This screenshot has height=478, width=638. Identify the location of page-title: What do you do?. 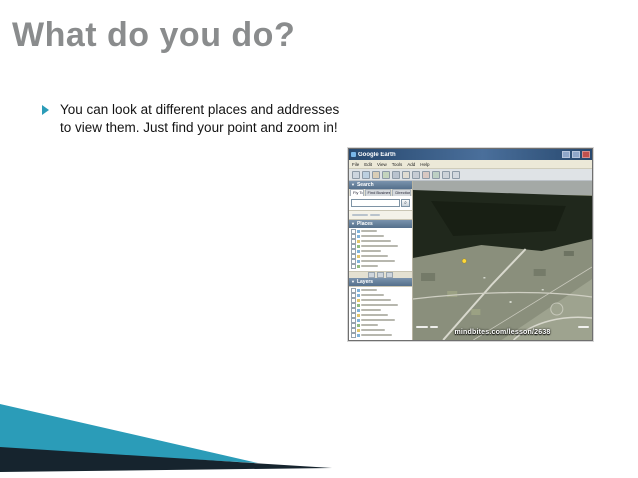
(154, 35).